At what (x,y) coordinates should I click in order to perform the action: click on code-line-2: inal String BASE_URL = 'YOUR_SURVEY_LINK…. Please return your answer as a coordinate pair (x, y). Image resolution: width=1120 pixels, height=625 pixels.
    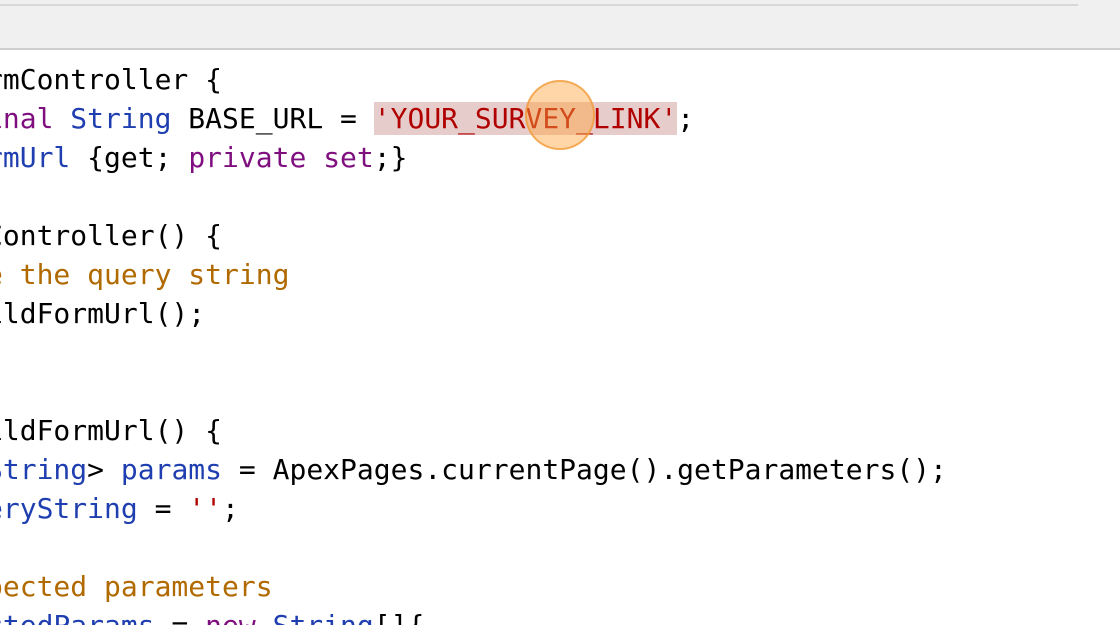
    Looking at the image, I should click on (473, 118).